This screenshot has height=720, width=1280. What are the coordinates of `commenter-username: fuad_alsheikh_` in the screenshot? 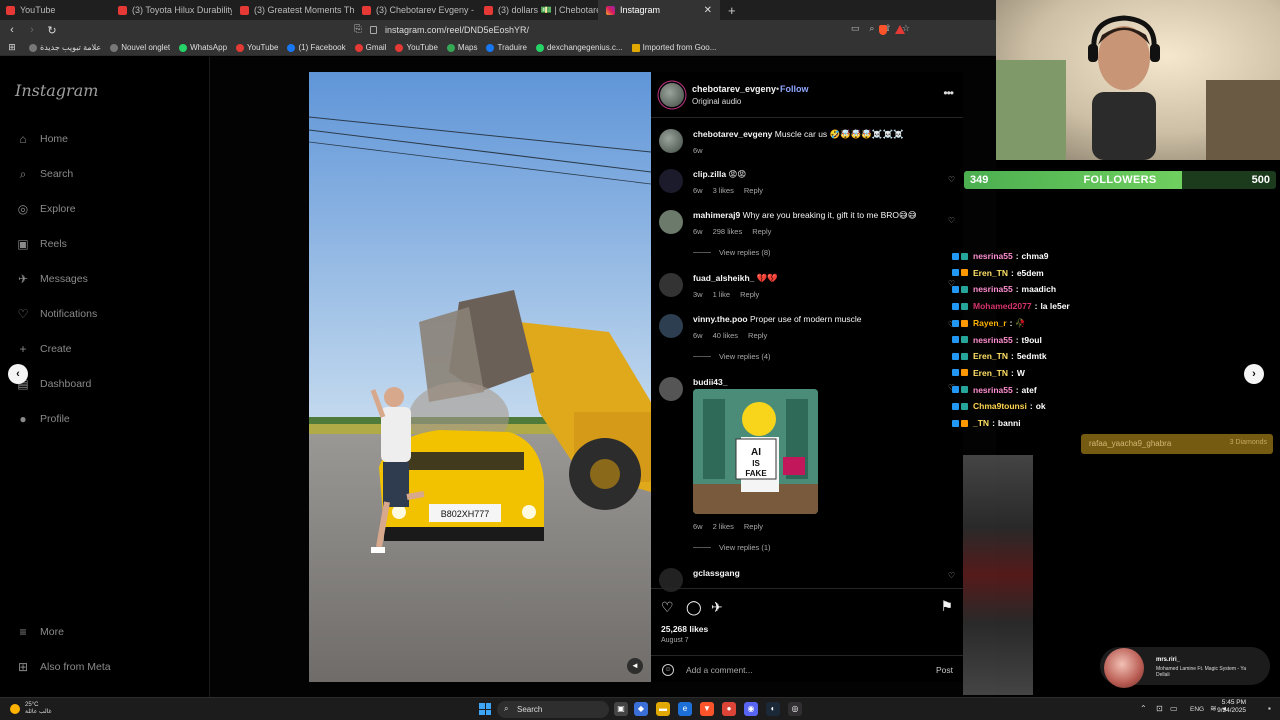 It's located at (723, 278).